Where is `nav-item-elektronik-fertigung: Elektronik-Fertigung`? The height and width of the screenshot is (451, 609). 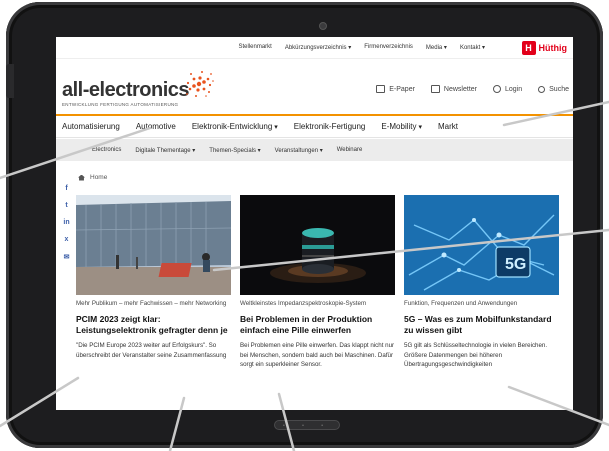
nav-item-elektronik-fertigung: Elektronik-Fertigung is located at coordinates (330, 126).